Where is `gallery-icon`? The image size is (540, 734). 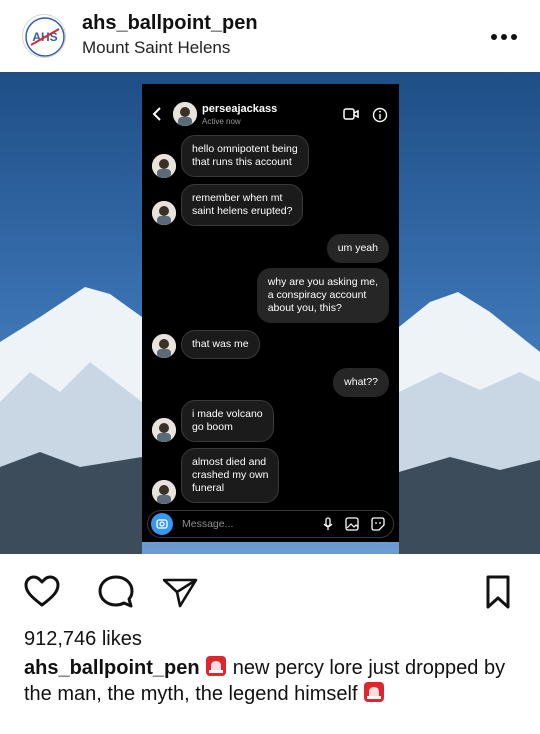
gallery-icon is located at coordinates (352, 524).